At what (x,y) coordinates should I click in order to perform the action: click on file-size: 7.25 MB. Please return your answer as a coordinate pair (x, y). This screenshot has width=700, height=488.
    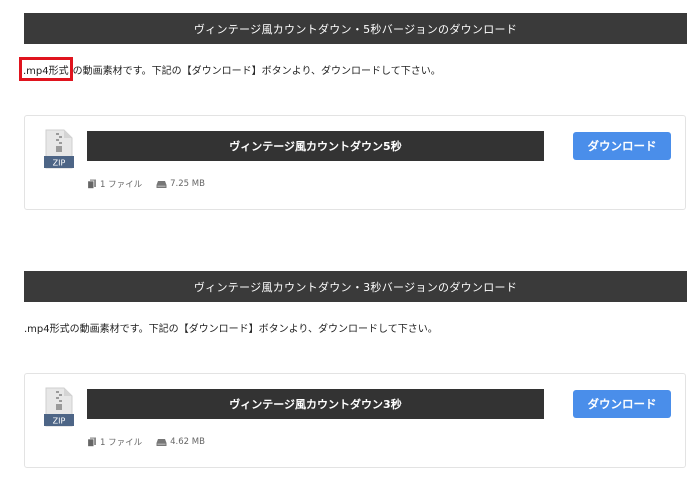
    Looking at the image, I should click on (187, 184).